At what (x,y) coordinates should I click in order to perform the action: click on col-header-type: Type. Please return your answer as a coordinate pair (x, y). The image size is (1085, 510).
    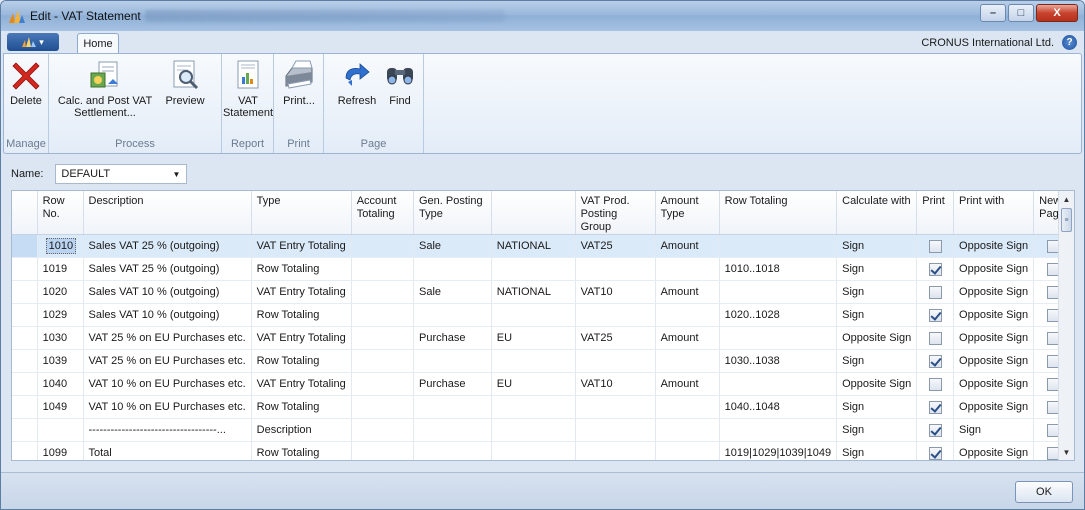
    Looking at the image, I should click on (301, 213).